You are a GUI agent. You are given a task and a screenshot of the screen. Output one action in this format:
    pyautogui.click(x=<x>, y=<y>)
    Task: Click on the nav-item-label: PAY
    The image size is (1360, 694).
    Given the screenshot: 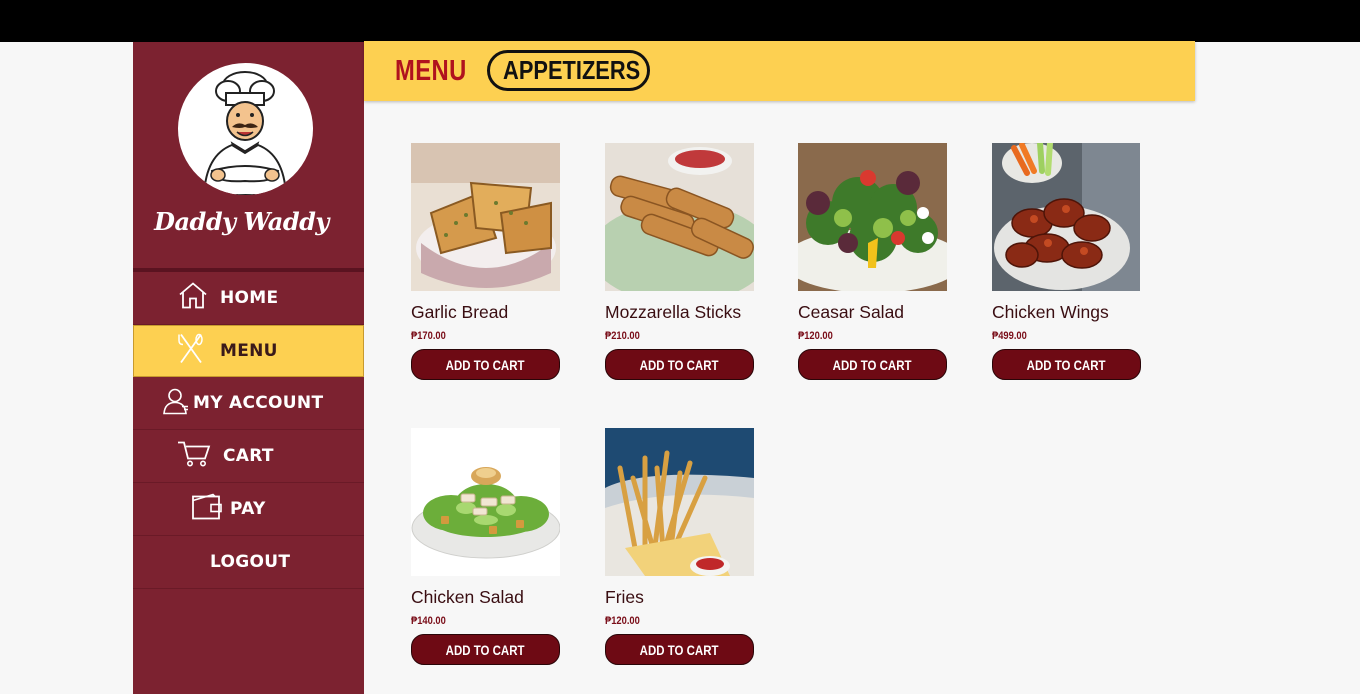 What is the action you would take?
    pyautogui.click(x=248, y=509)
    